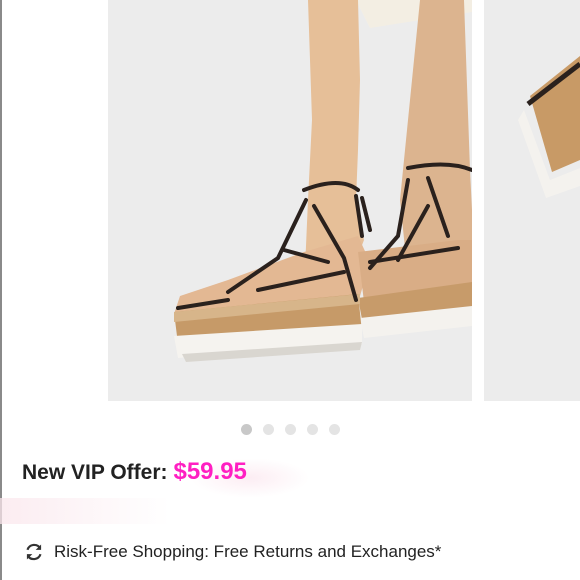  What do you see at coordinates (210, 471) in the screenshot?
I see `offer-price: $59.95` at bounding box center [210, 471].